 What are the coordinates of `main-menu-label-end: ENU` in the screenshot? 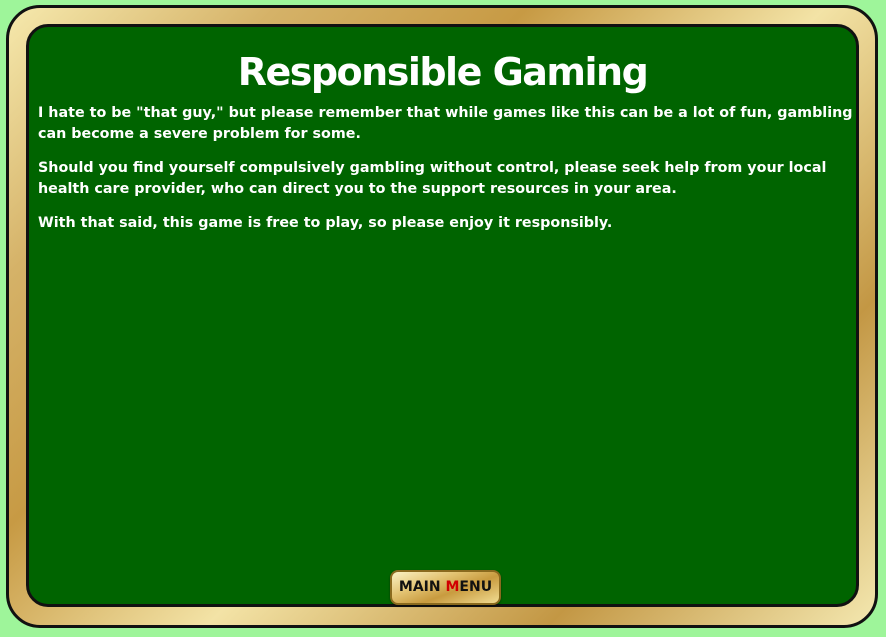 It's located at (476, 587).